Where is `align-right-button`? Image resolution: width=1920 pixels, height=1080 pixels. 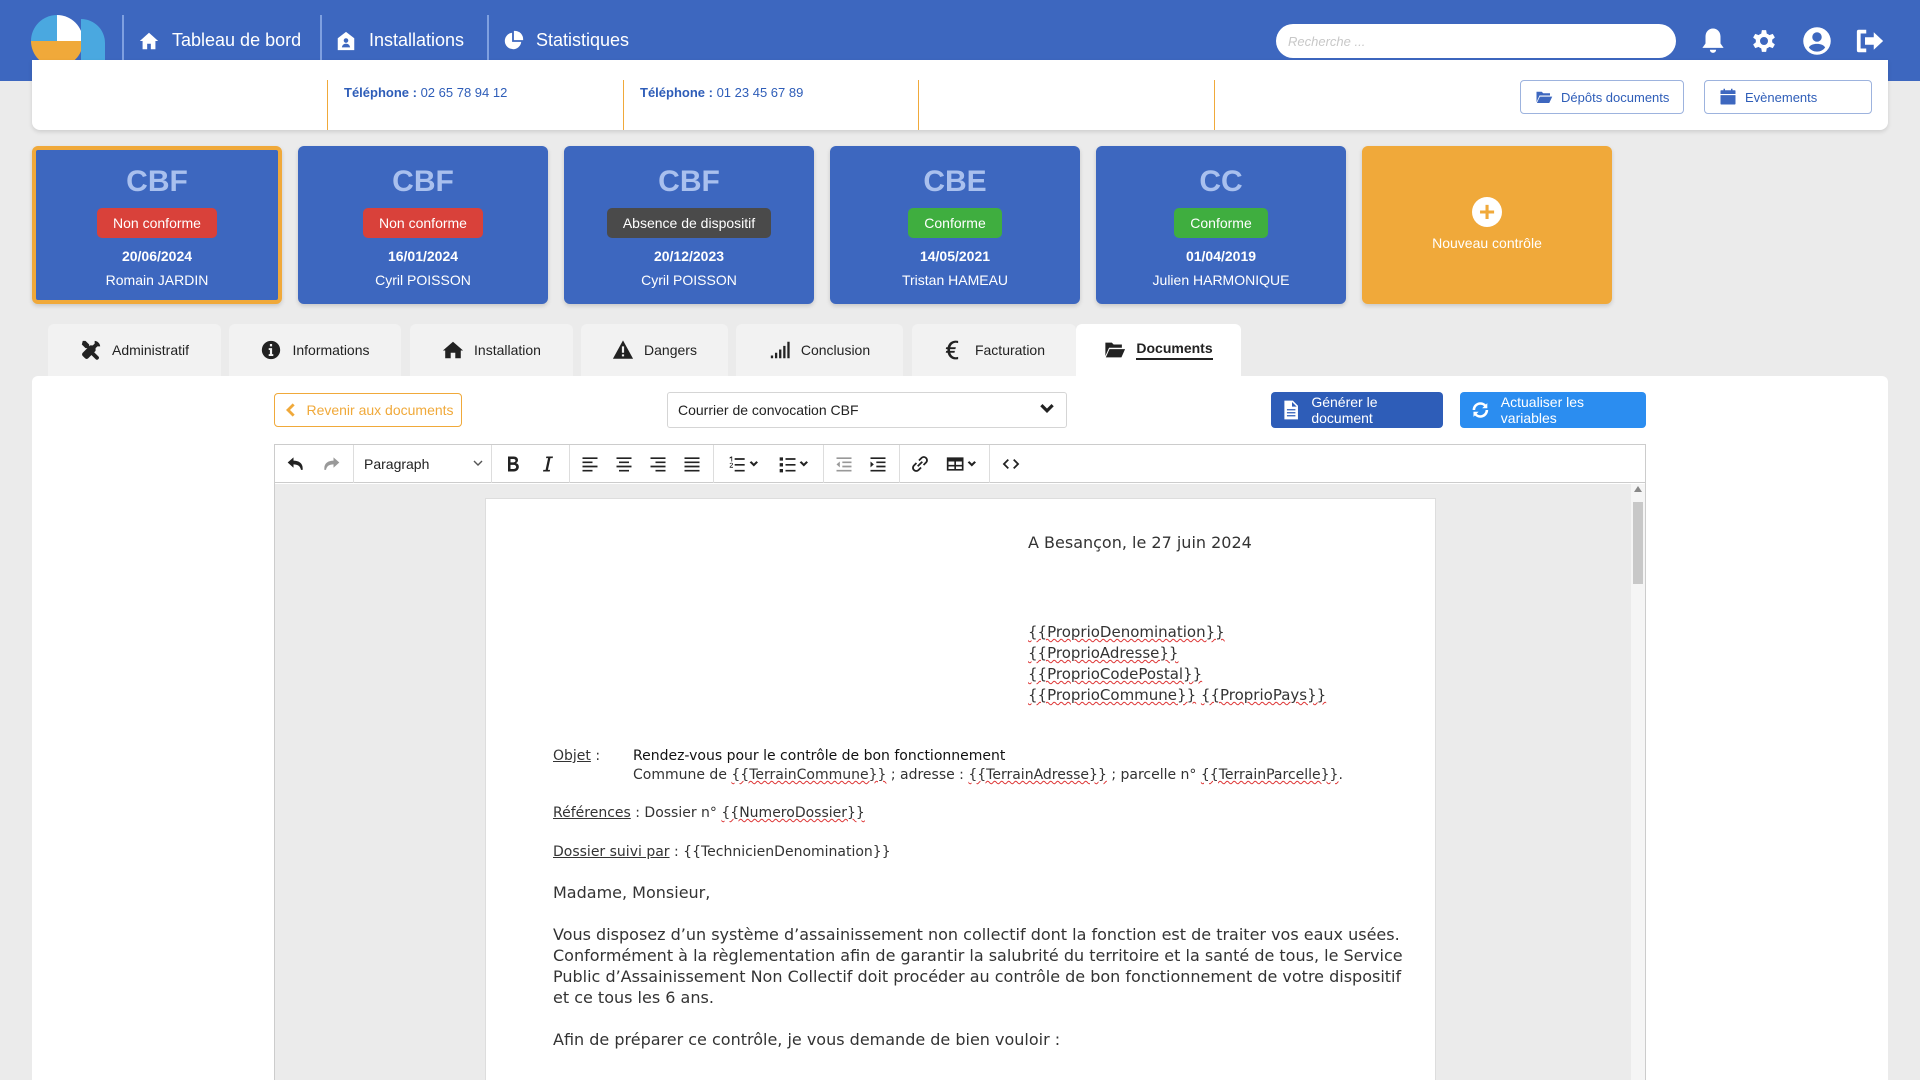 align-right-button is located at coordinates (658, 464).